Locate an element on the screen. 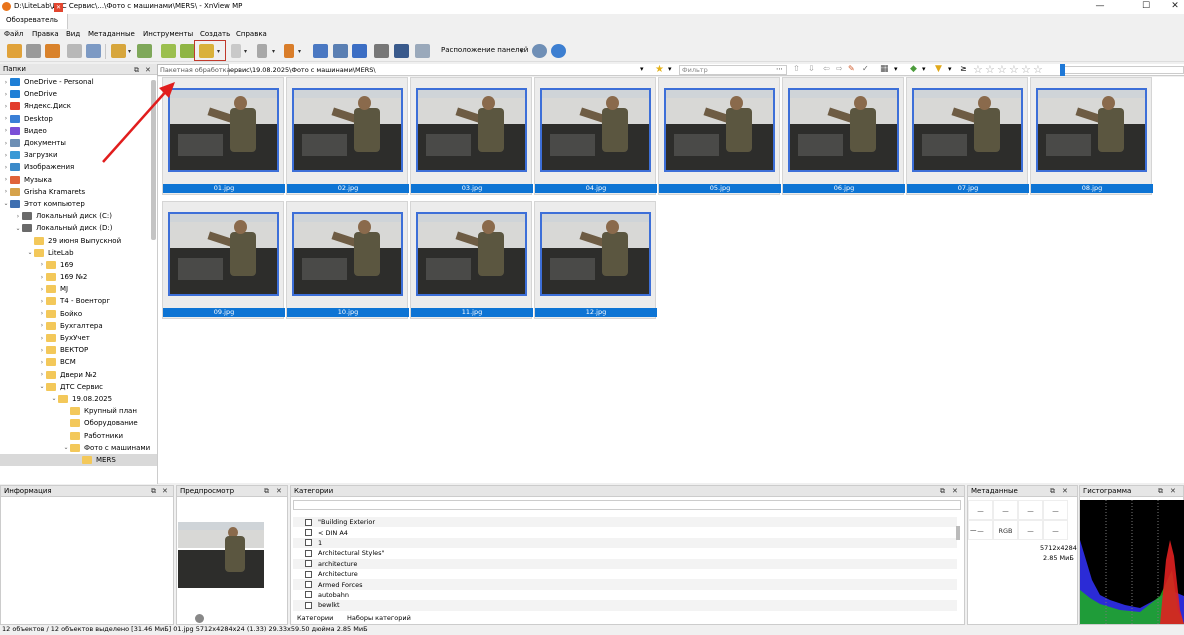 The height and width of the screenshot is (635, 1184). refresh-icon is located at coordinates (93, 51).